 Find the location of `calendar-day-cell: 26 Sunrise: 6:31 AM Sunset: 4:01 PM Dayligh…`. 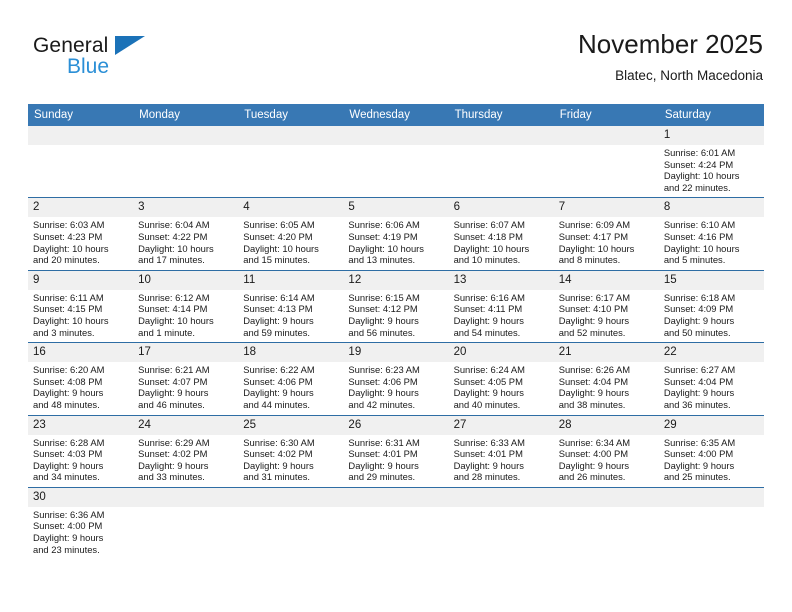

calendar-day-cell: 26 Sunrise: 6:31 AM Sunset: 4:01 PM Dayligh… is located at coordinates (396, 451).